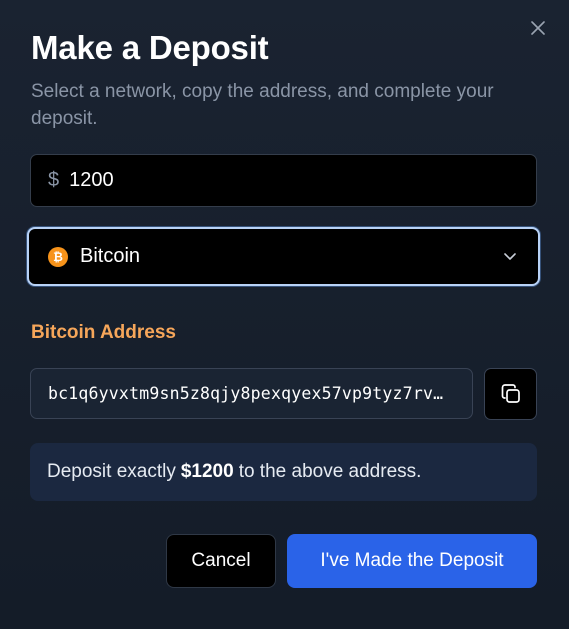 The width and height of the screenshot is (569, 629). I want to click on amount-input, so click(269, 180).